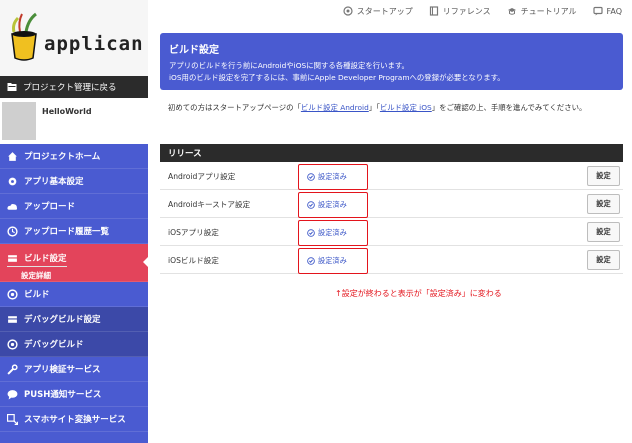  I want to click on sidebar-item-project-home: プロジェクトホーム, so click(74, 156).